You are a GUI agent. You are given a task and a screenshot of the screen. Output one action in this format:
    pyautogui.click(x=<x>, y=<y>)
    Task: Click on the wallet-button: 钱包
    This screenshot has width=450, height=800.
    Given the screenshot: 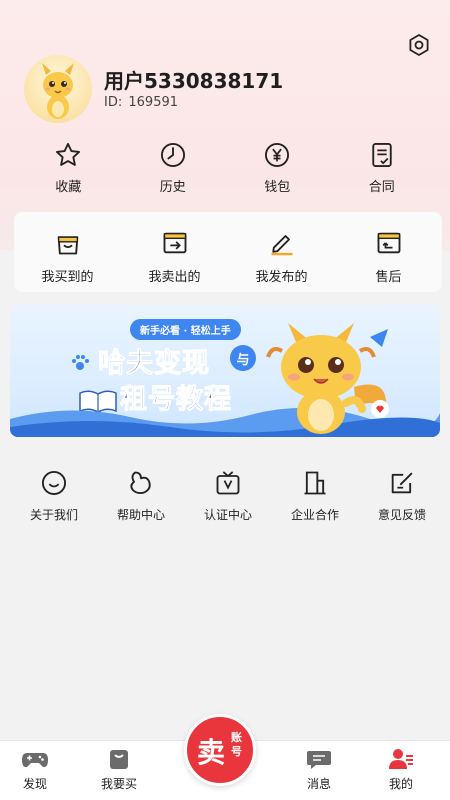 What is the action you would take?
    pyautogui.click(x=277, y=170)
    